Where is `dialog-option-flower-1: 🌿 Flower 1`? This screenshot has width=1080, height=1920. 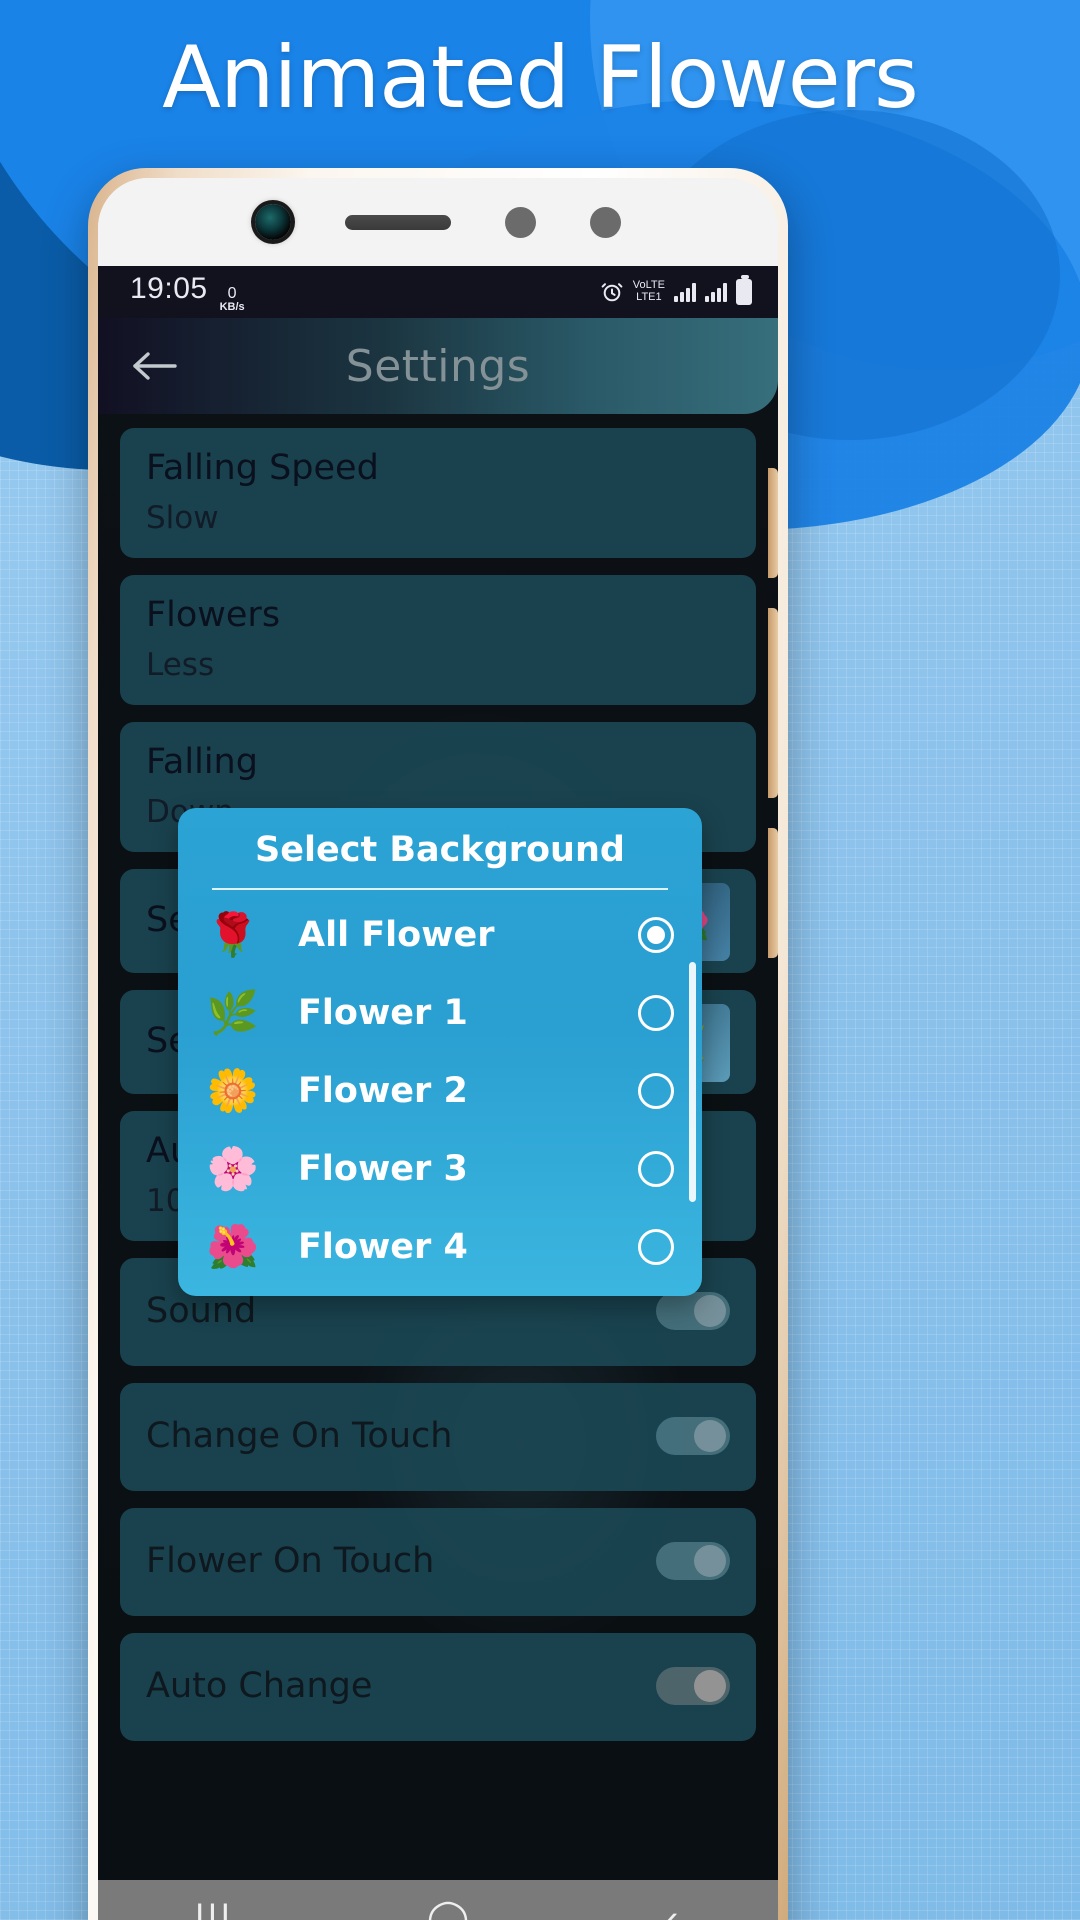 dialog-option-flower-1: 🌿 Flower 1 is located at coordinates (440, 1013).